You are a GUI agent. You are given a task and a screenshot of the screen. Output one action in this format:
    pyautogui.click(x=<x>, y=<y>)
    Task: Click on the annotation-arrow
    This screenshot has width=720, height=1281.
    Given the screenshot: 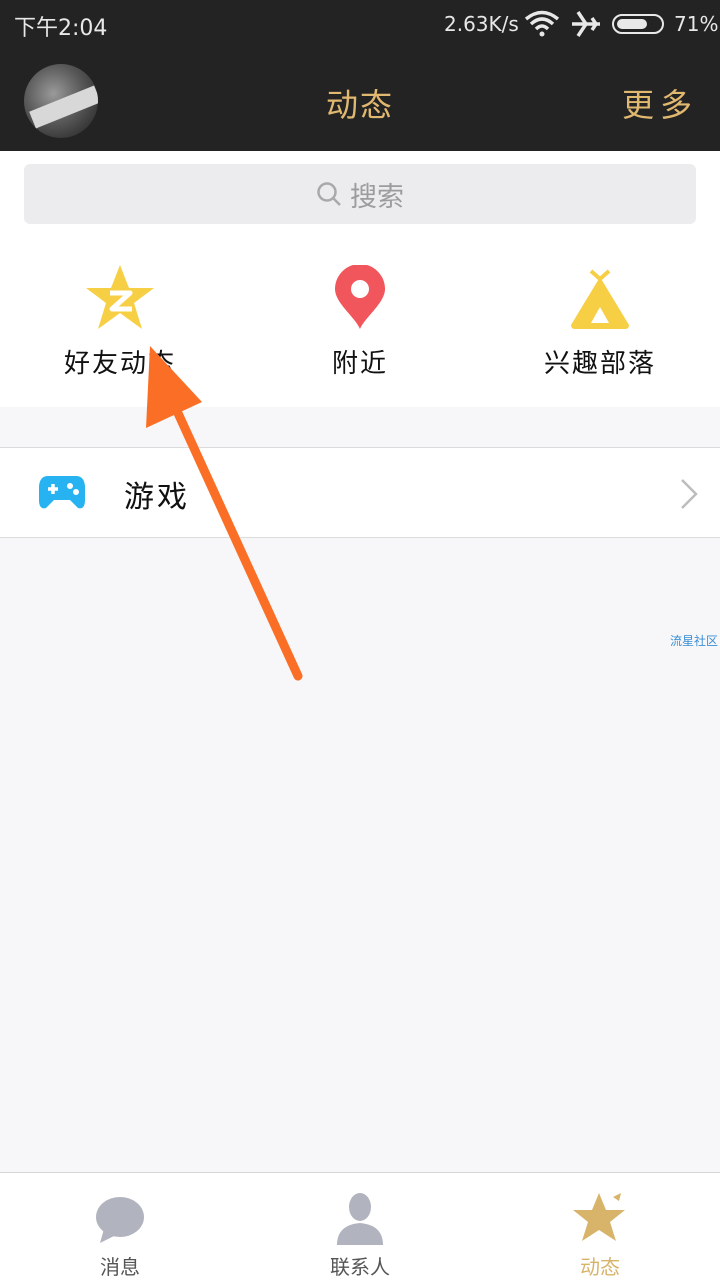 What is the action you would take?
    pyautogui.click(x=224, y=513)
    